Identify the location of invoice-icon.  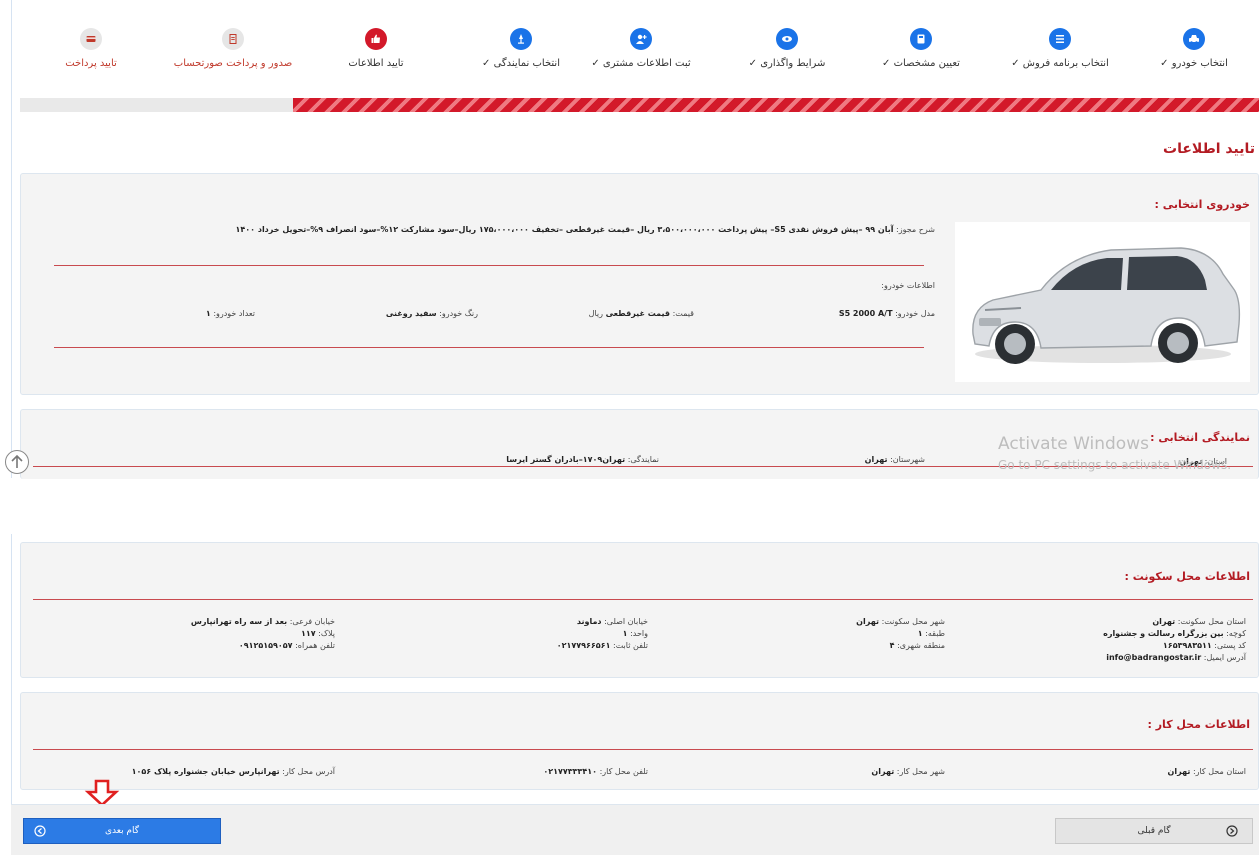
(233, 39).